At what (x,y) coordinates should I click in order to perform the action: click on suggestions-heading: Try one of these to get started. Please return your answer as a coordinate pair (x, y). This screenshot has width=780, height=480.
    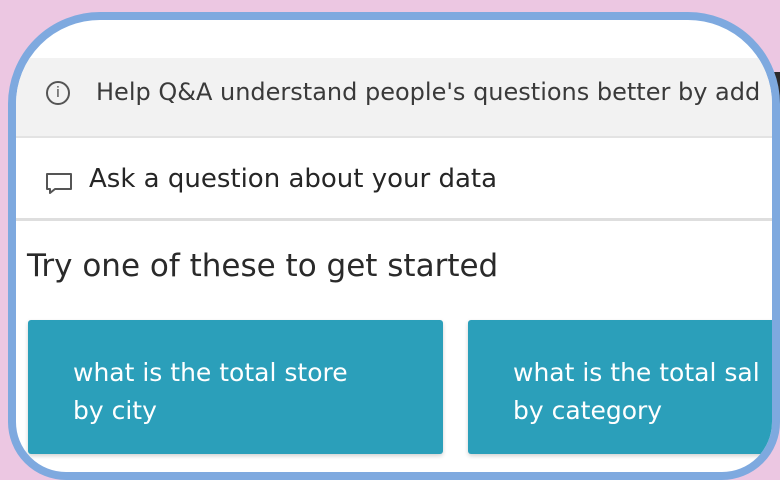
    Looking at the image, I should click on (263, 266).